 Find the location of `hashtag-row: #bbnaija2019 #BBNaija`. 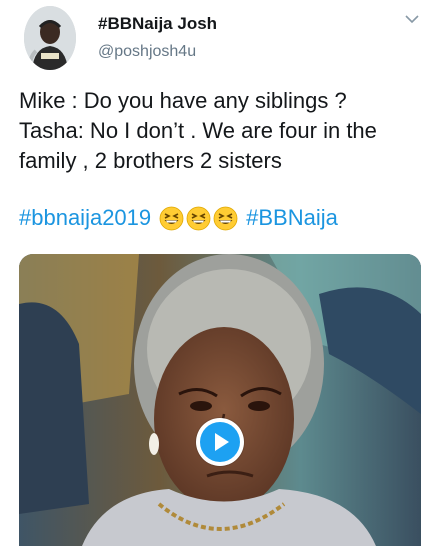

hashtag-row: #bbnaija2019 #BBNaija is located at coordinates (178, 218).